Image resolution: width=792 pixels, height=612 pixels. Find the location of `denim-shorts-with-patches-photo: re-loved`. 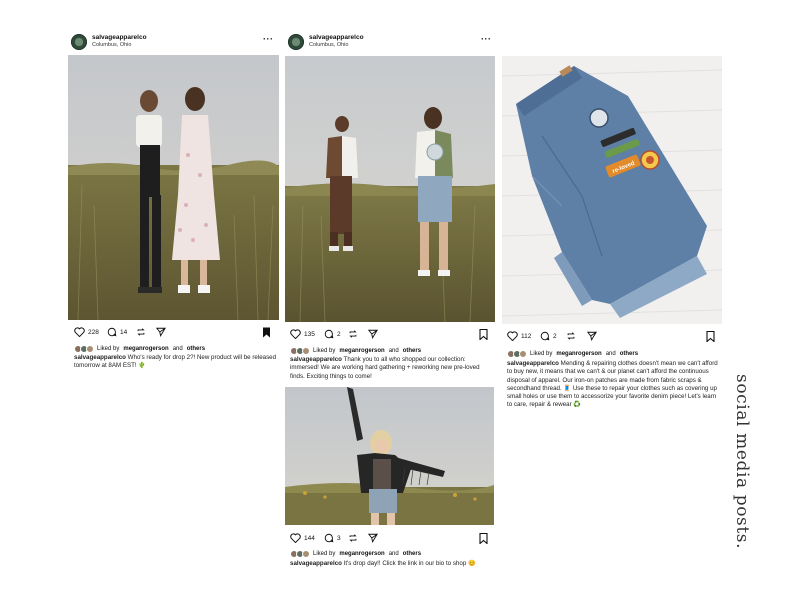

denim-shorts-with-patches-photo: re-loved is located at coordinates (612, 190).